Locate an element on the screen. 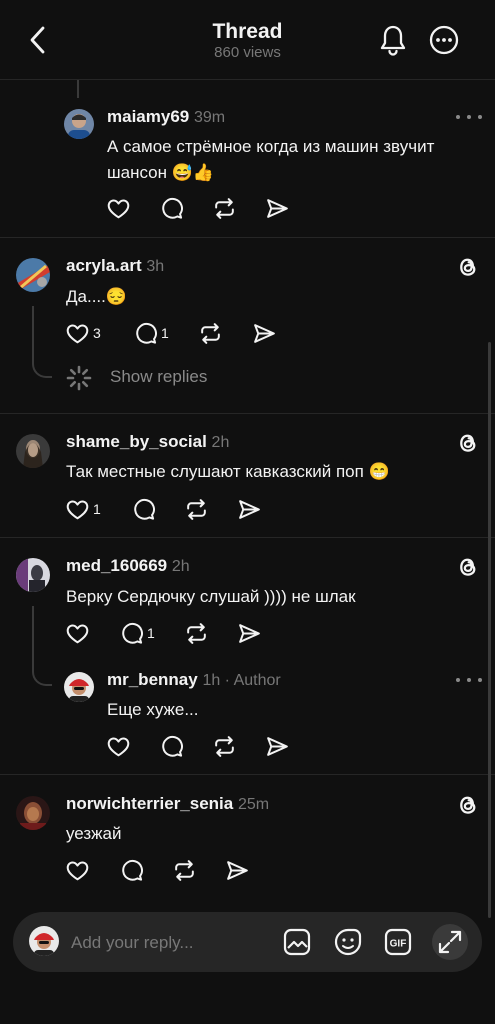 This screenshot has width=495, height=1024. more-options-button is located at coordinates (444, 40).